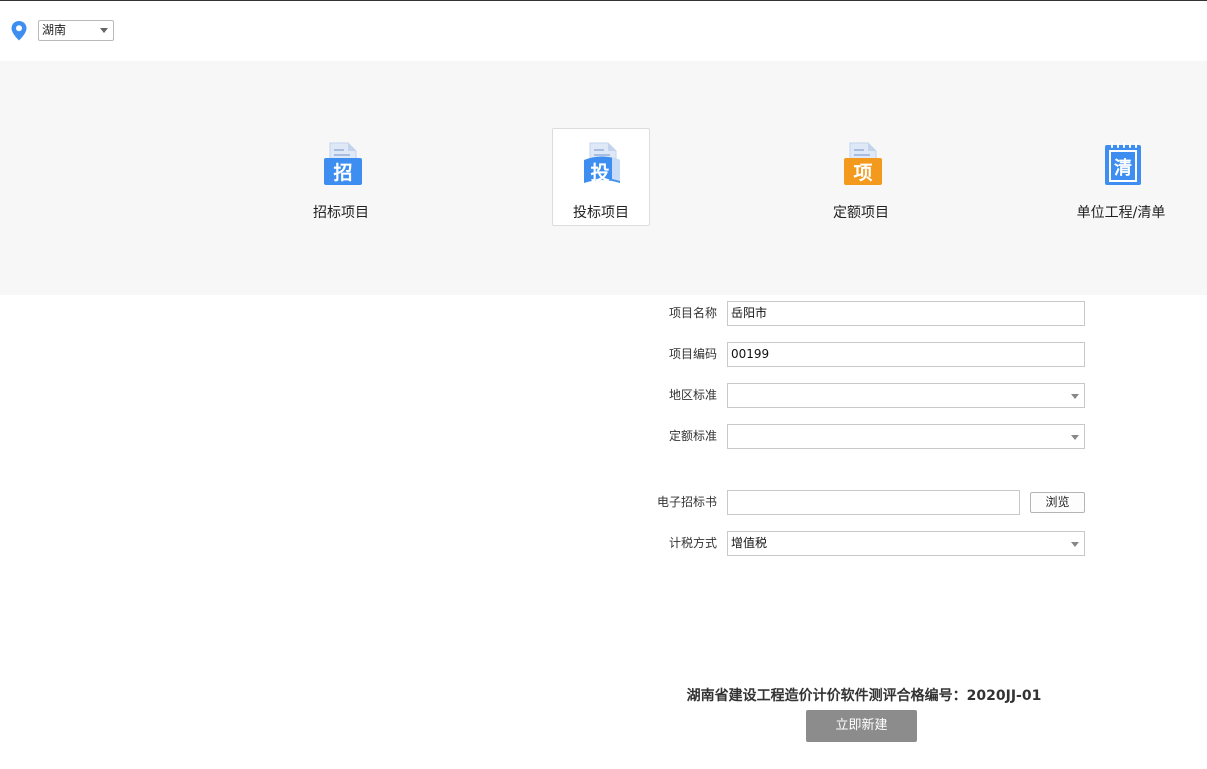  What do you see at coordinates (873, 502) in the screenshot?
I see `tender-file-input` at bounding box center [873, 502].